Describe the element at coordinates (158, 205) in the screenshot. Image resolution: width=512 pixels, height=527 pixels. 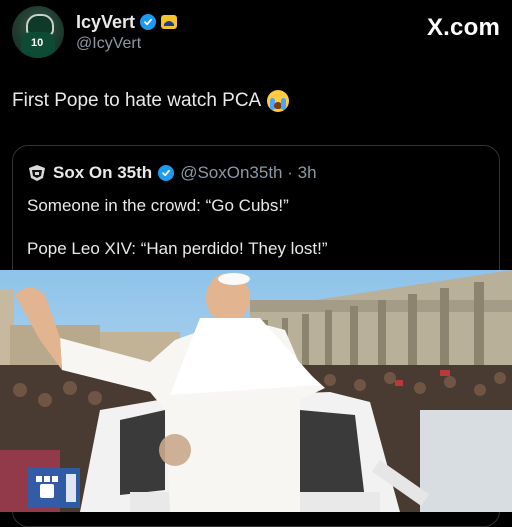
I see `quoted-text-line-1: Someone in the crowd: “Go Cubs!”` at that location.